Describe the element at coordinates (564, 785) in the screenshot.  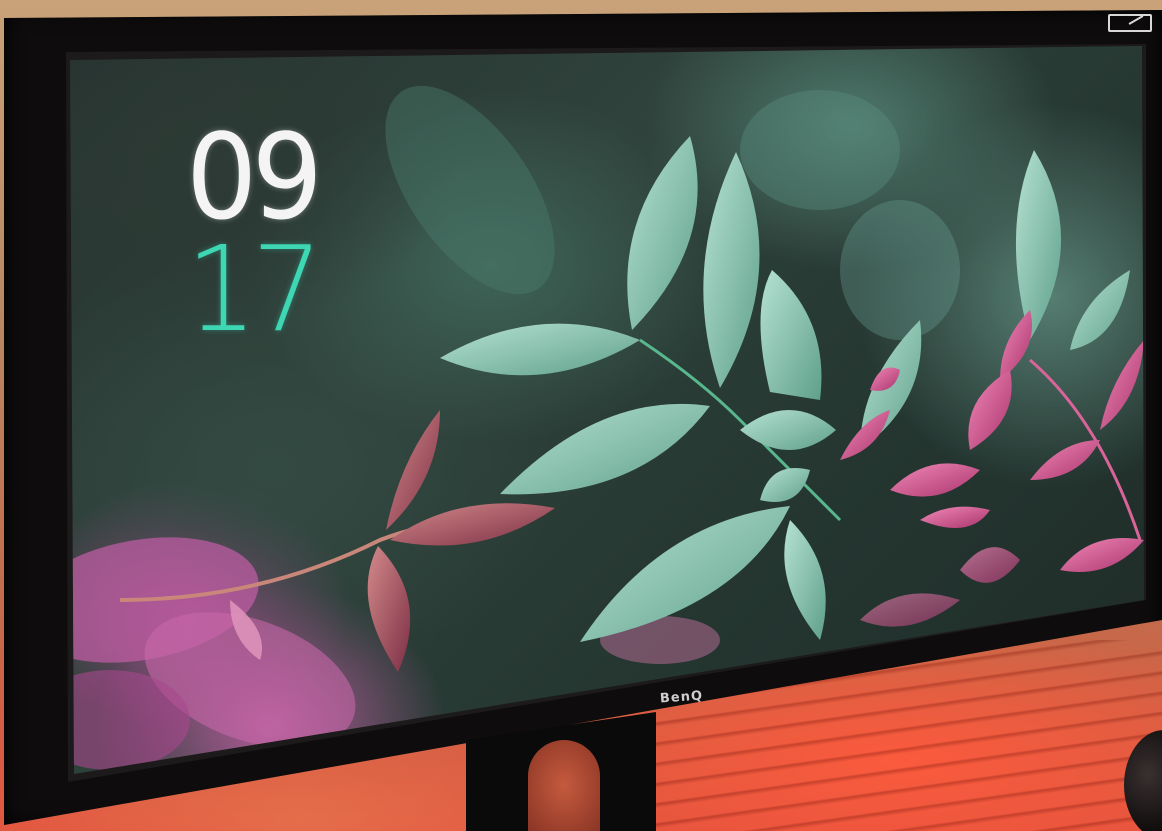
I see `stand-cable-hole` at that location.